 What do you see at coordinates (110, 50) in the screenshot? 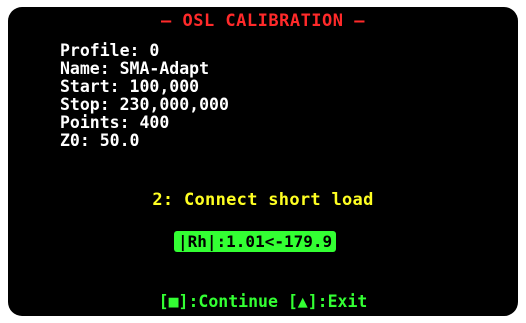
I see `profile-line: Profile: 0` at bounding box center [110, 50].